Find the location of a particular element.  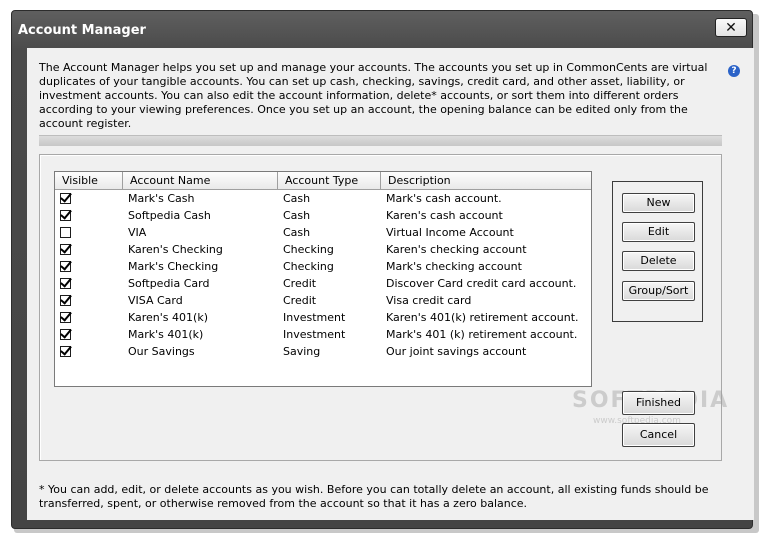

separator-bar is located at coordinates (380, 140).